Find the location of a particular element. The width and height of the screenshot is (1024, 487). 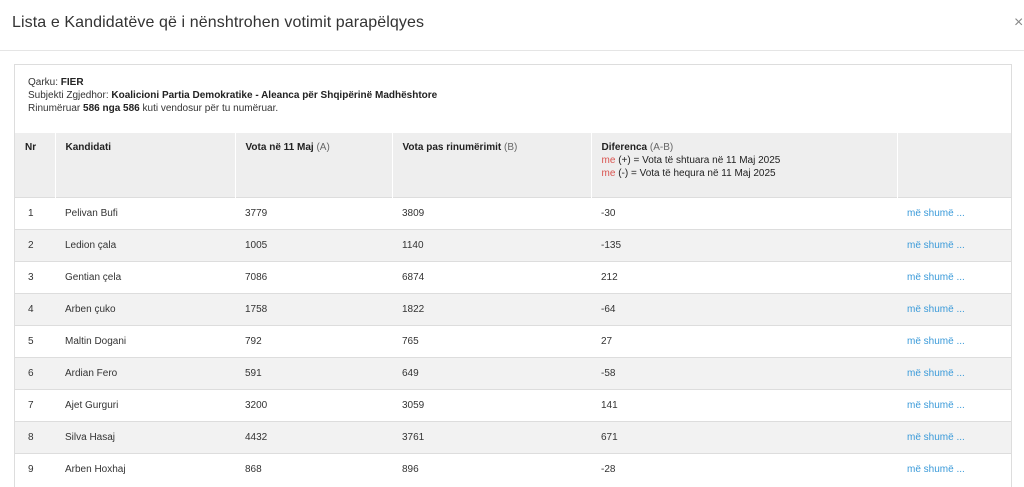

cell-vota-a: 591 is located at coordinates (253, 373).